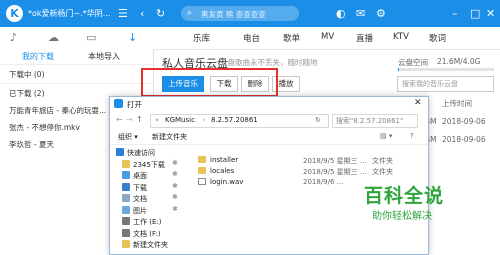  Describe the element at coordinates (381, 13) in the screenshot. I see `settings-icon: ⚙` at that location.